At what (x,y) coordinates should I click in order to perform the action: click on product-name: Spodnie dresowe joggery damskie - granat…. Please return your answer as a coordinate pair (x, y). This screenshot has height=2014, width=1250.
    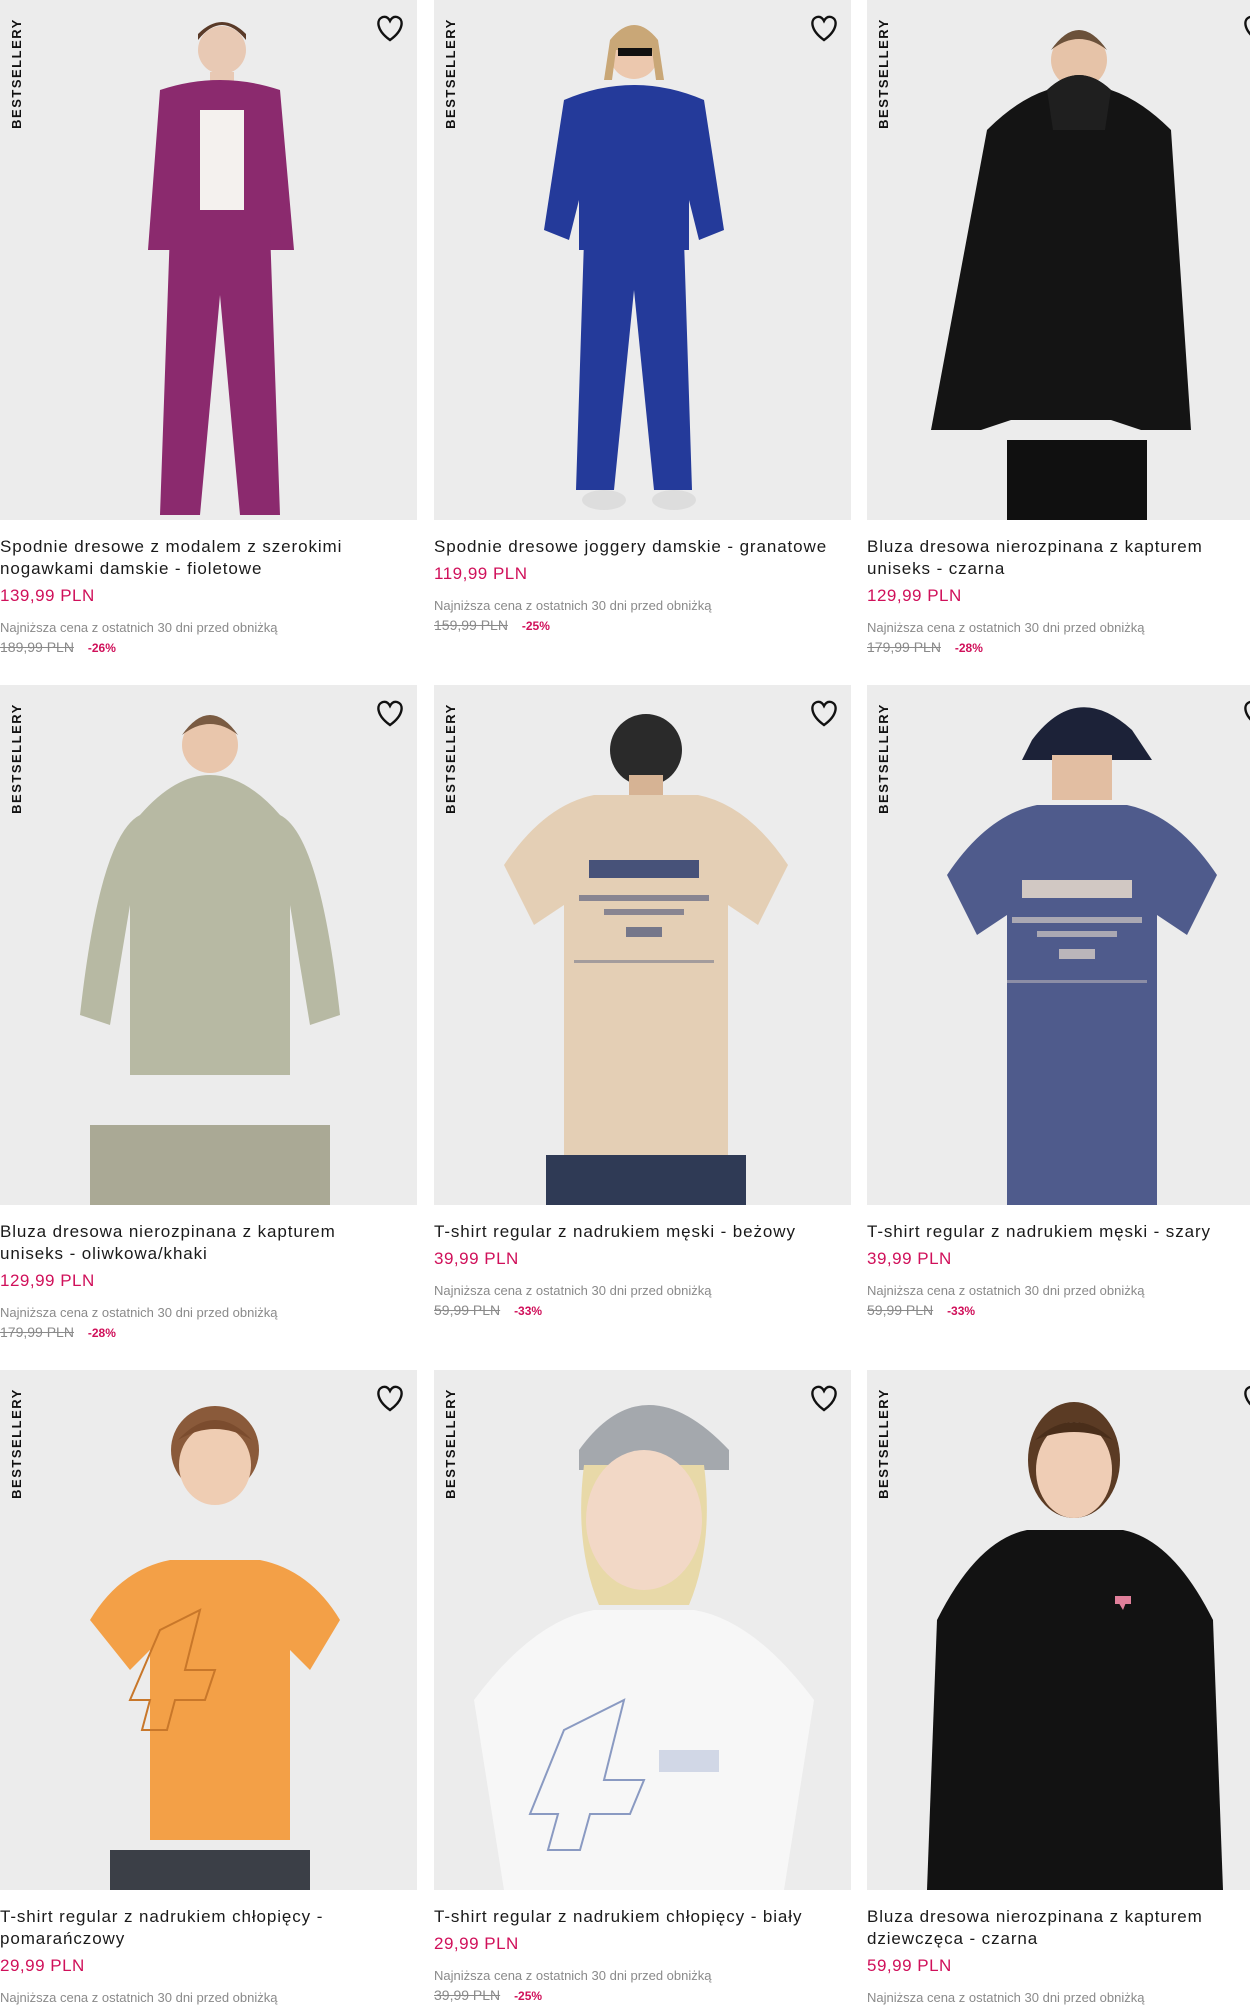
    Looking at the image, I should click on (634, 547).